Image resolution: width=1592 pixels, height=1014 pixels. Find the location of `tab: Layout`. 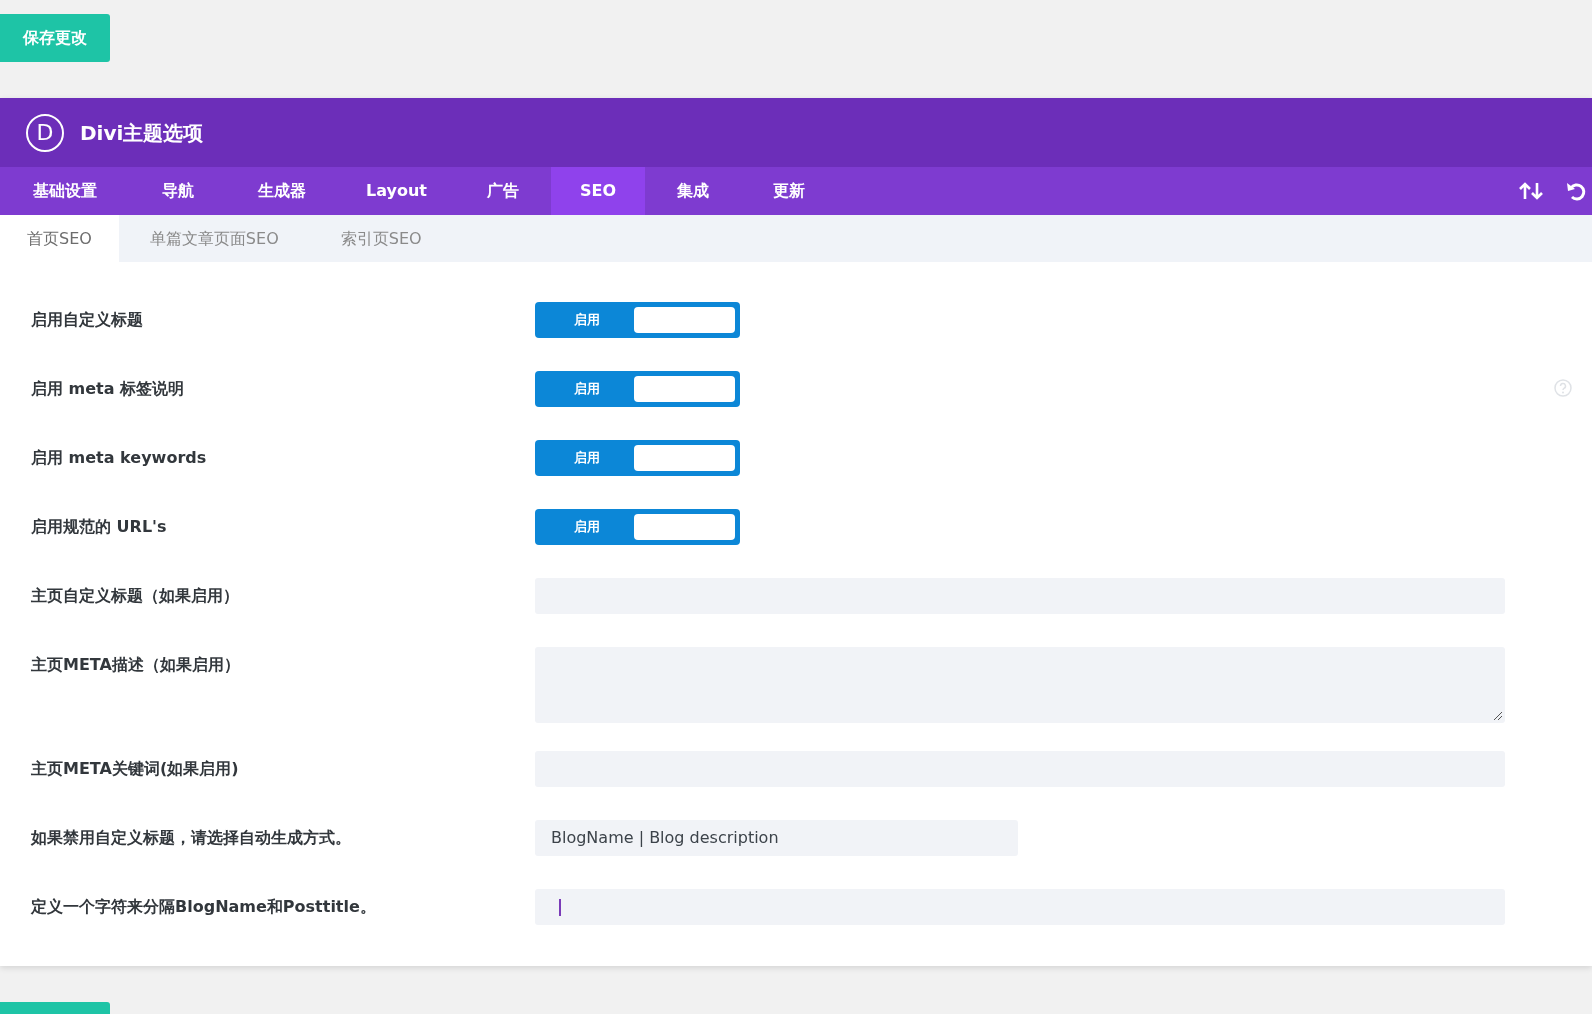

tab: Layout is located at coordinates (396, 191).